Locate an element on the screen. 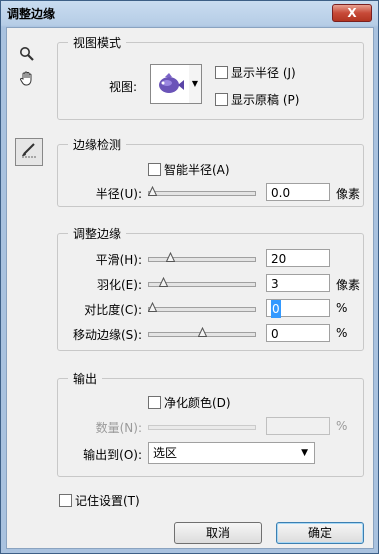 Image resolution: width=379 pixels, height=554 pixels. output-title: 输出 is located at coordinates (85, 378).